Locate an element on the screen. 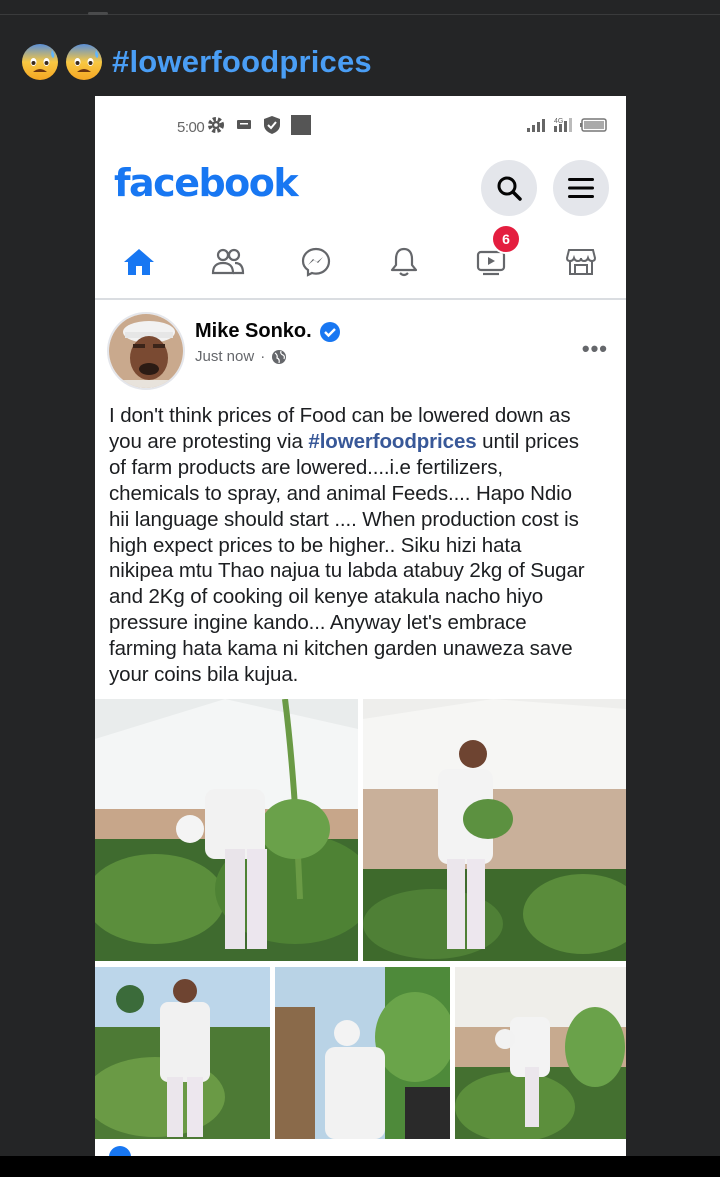 The height and width of the screenshot is (1177, 720). search-icon is located at coordinates (509, 188).